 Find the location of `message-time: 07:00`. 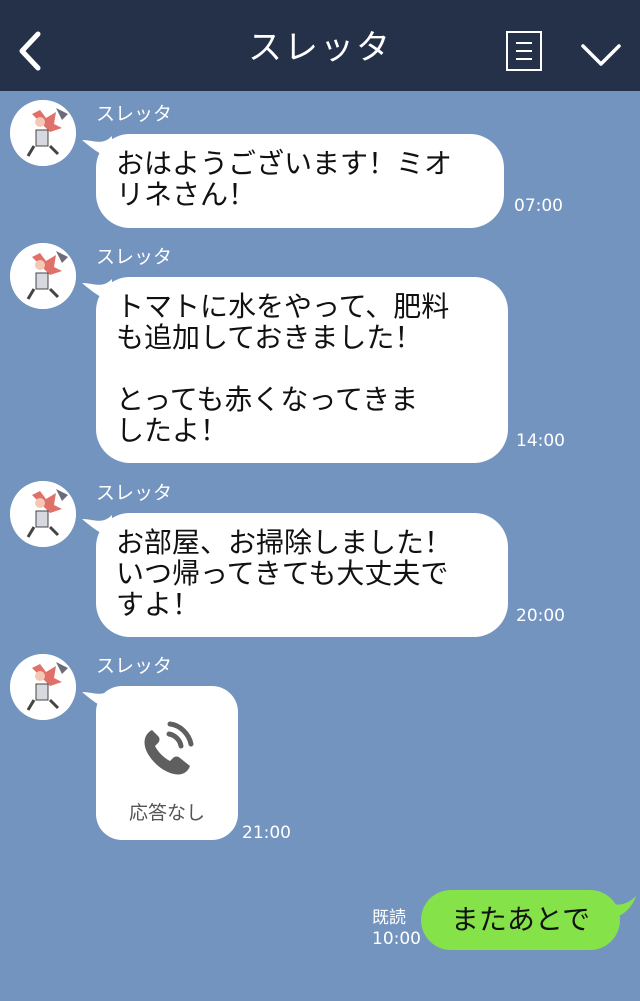

message-time: 07:00 is located at coordinates (538, 206).